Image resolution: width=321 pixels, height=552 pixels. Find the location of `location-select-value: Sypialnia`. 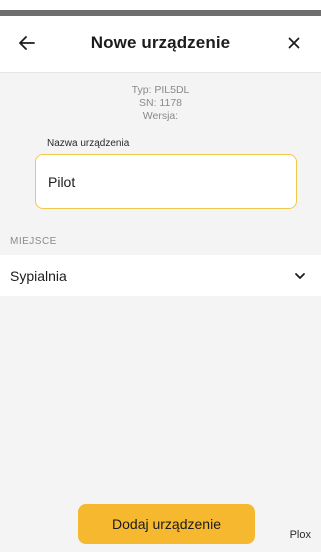

location-select-value: Sypialnia is located at coordinates (38, 276).